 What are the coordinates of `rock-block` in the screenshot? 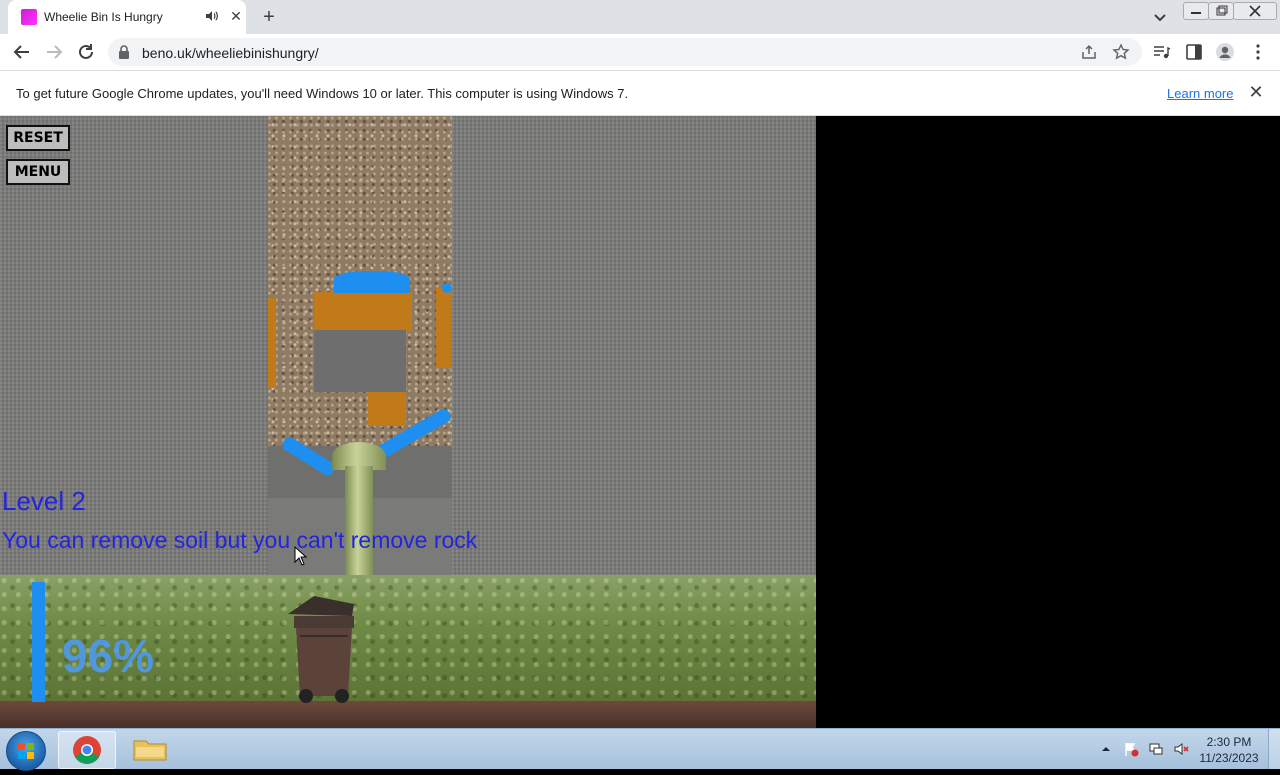 It's located at (360, 361).